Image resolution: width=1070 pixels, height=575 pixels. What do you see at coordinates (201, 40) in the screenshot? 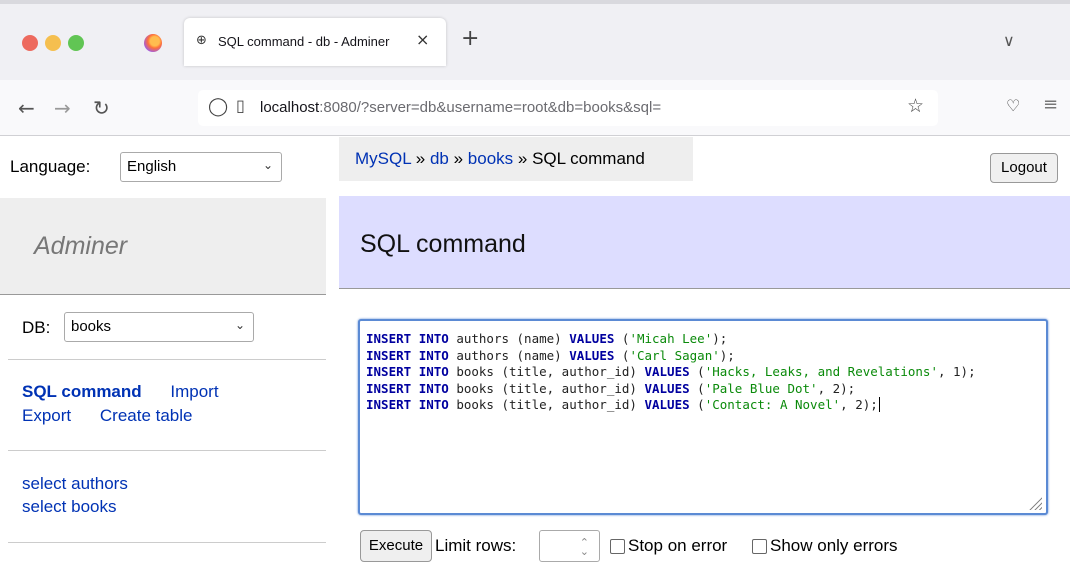
I see `adminer-favicon-icon: ⊕` at bounding box center [201, 40].